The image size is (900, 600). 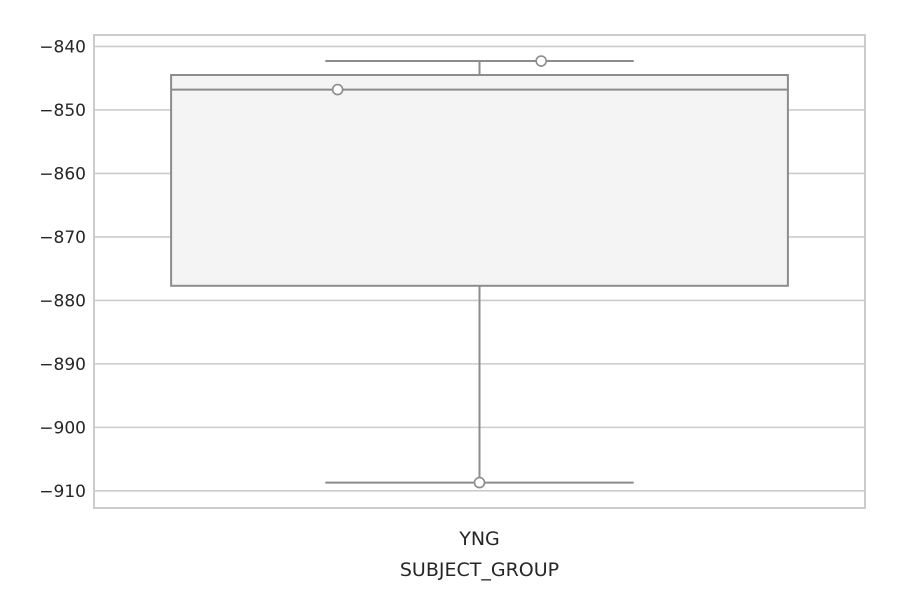 I want to click on y-tick-label: −850, so click(x=62, y=111).